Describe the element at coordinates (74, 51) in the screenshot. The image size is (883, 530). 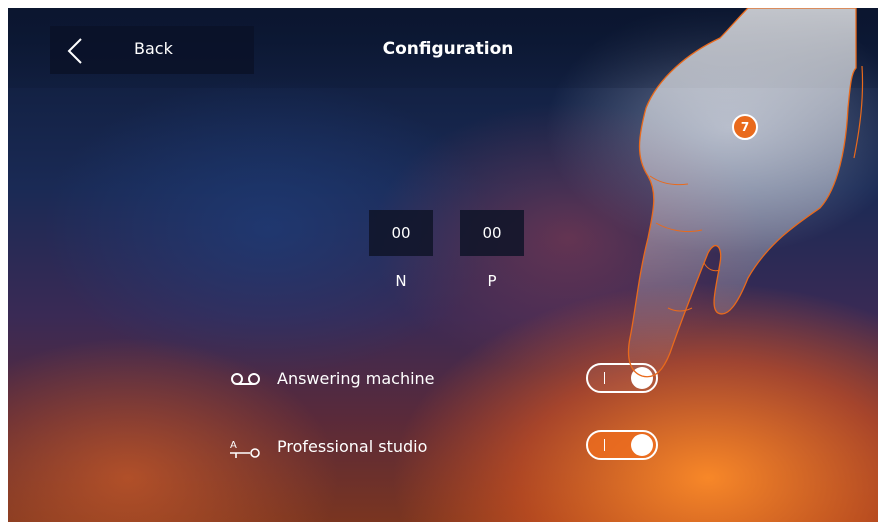
I see `chevron-left-icon` at that location.